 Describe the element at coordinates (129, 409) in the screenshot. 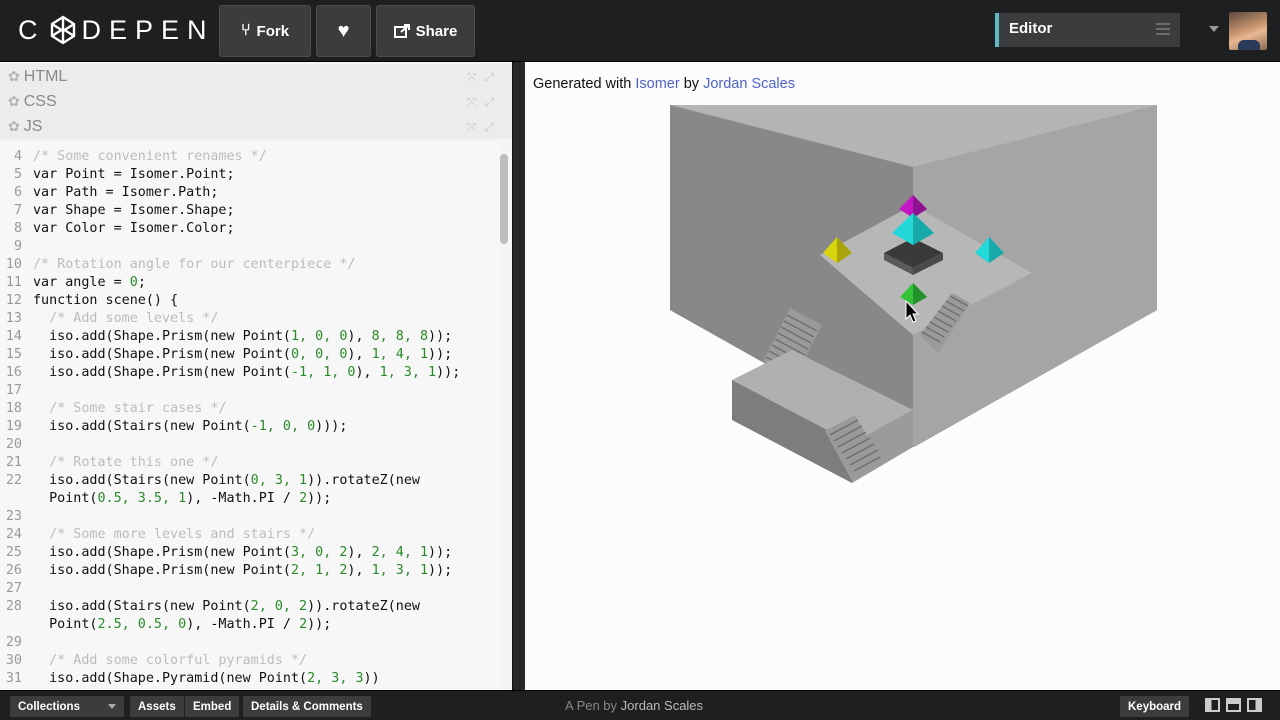

I see `code-text: /* Some stair cases */` at that location.